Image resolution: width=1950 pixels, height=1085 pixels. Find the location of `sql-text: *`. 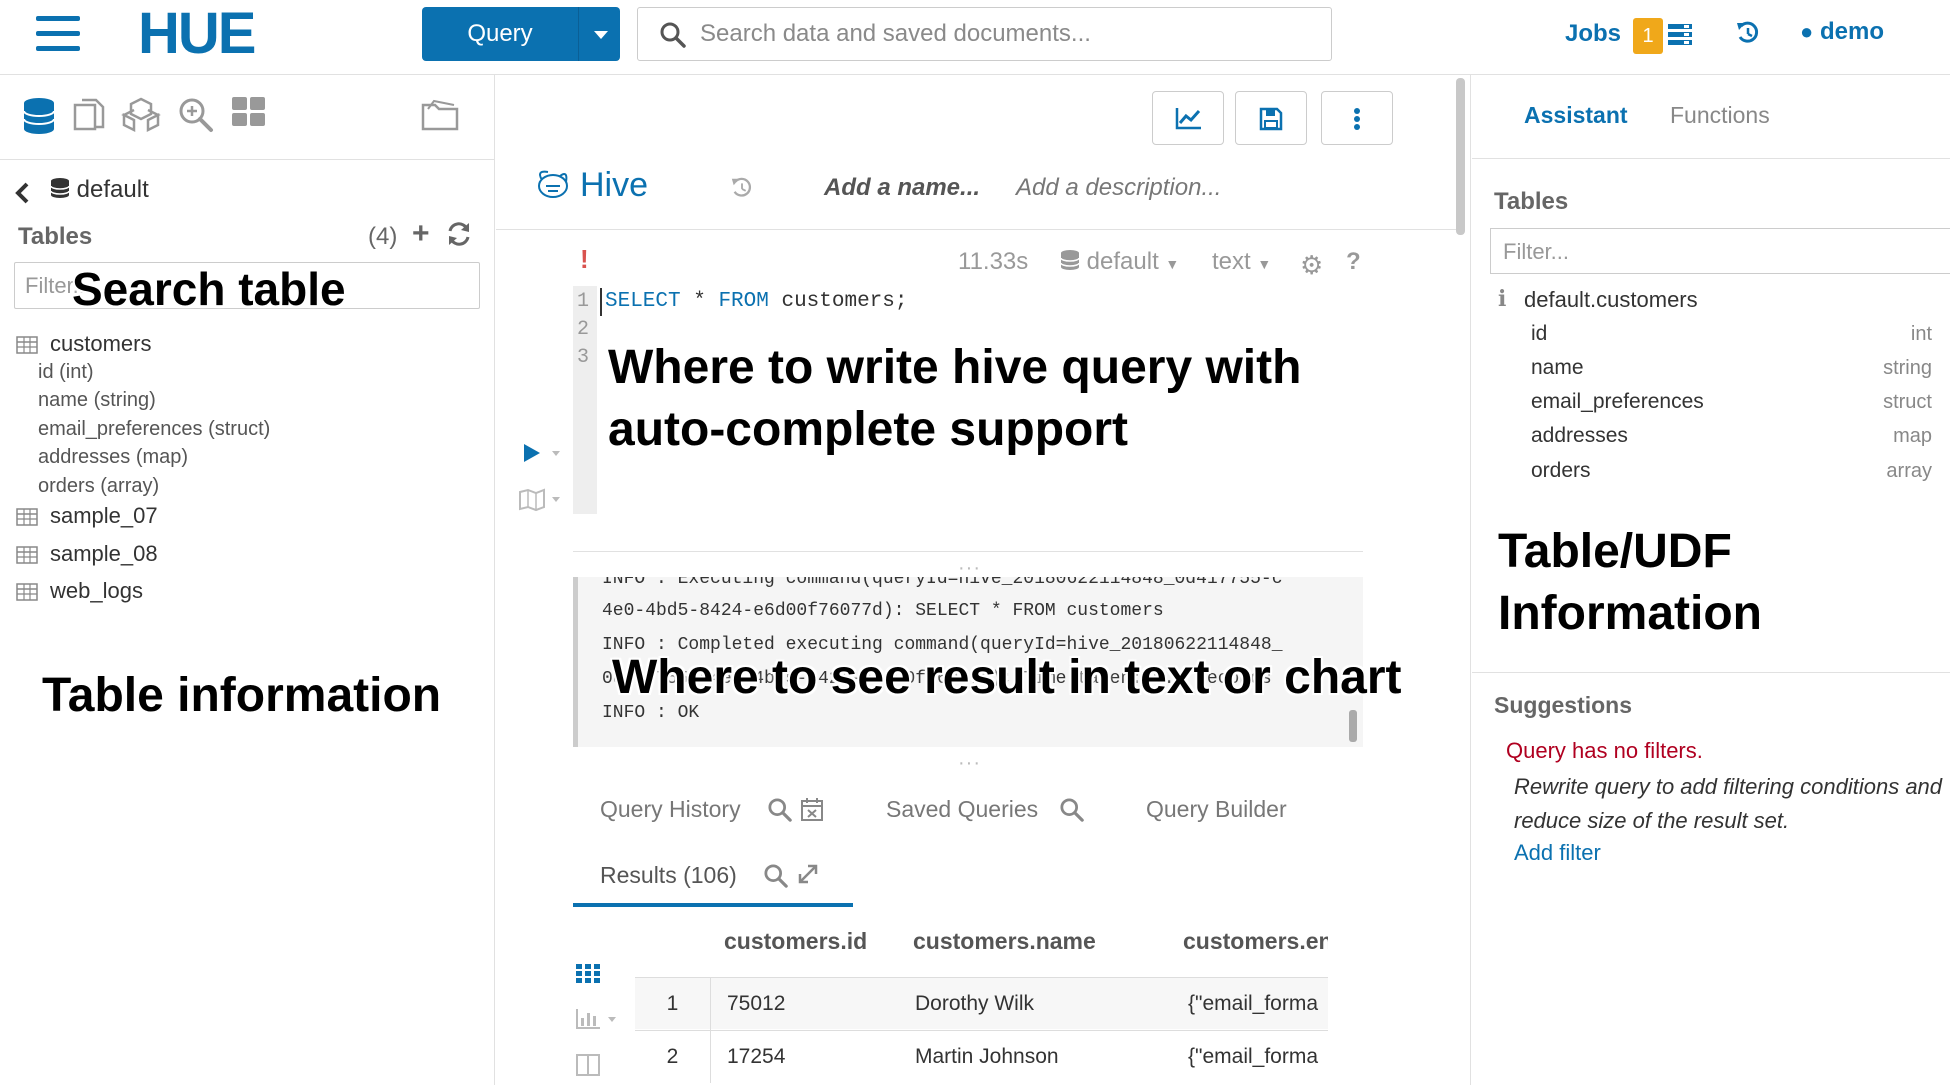

sql-text: * is located at coordinates (699, 301).